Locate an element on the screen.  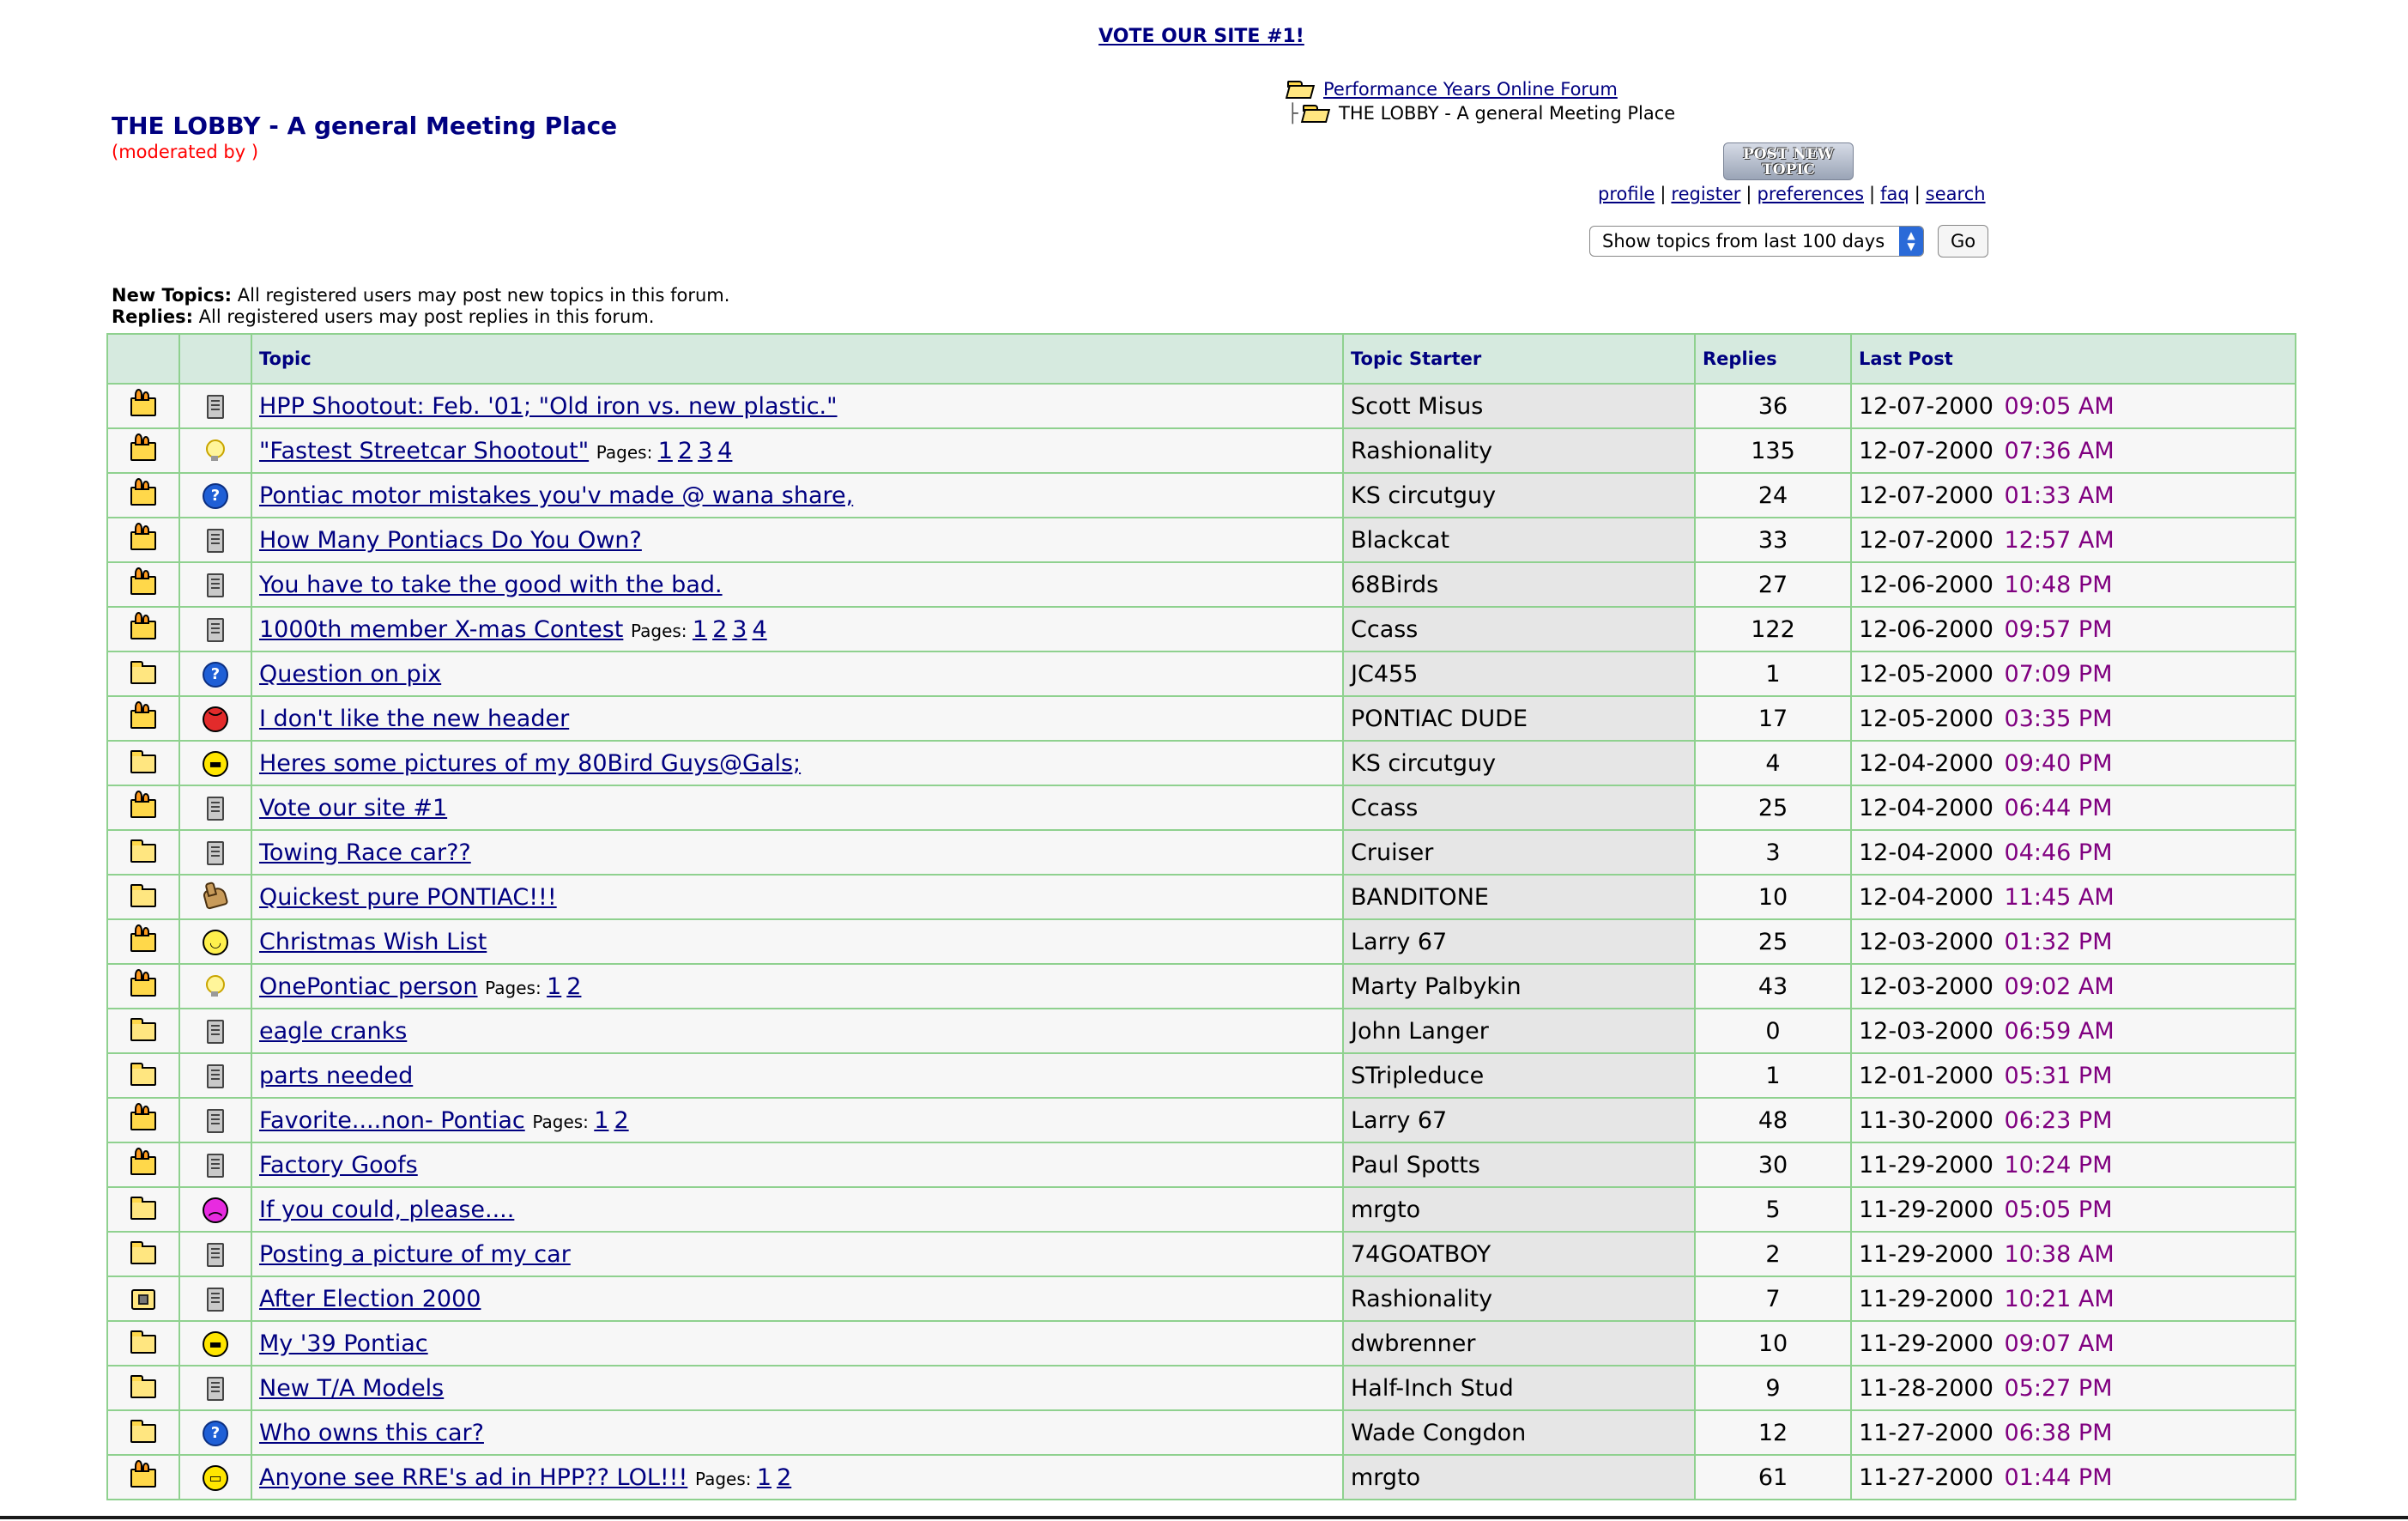
reply-count: 30 is located at coordinates (1773, 1165).